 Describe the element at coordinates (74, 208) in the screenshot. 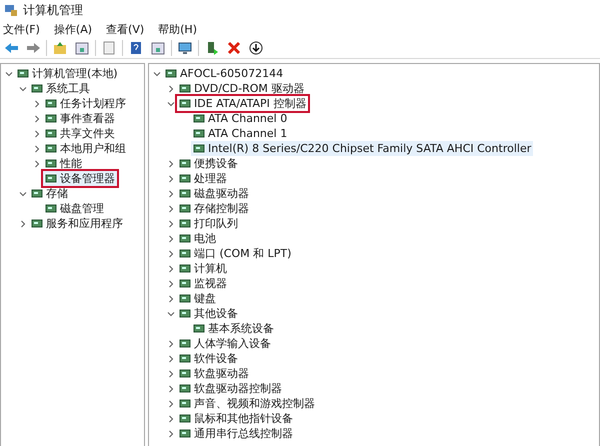

I see `tree-item: 磁盘管理` at that location.